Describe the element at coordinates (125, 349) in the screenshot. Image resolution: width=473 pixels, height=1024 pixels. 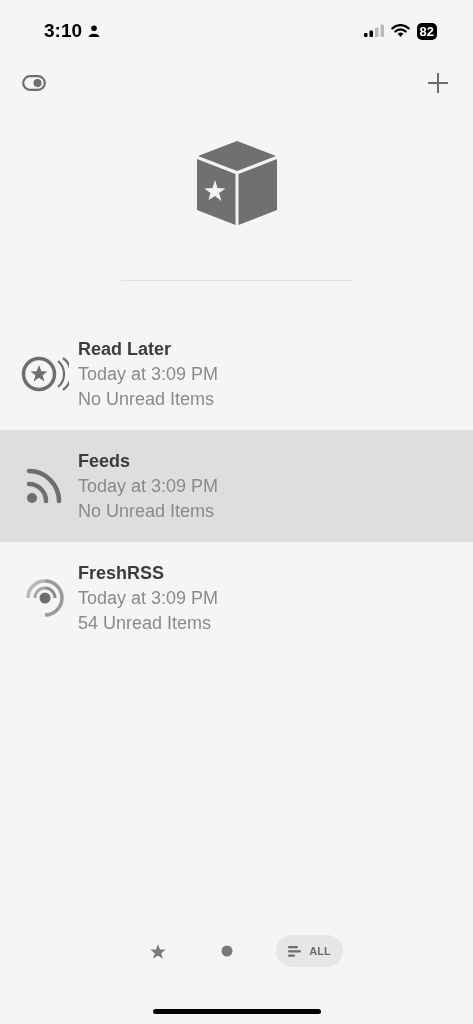
I see `account-name: Read Later` at that location.